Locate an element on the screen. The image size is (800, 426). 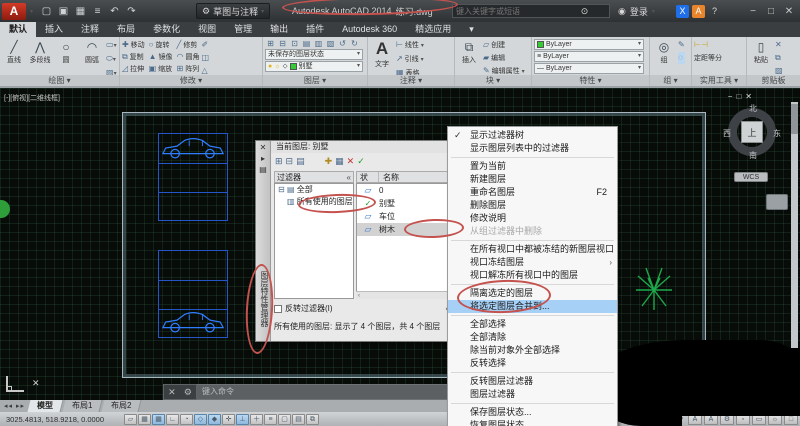
ungroup-icon: ✎ is located at coordinates (681, 45).